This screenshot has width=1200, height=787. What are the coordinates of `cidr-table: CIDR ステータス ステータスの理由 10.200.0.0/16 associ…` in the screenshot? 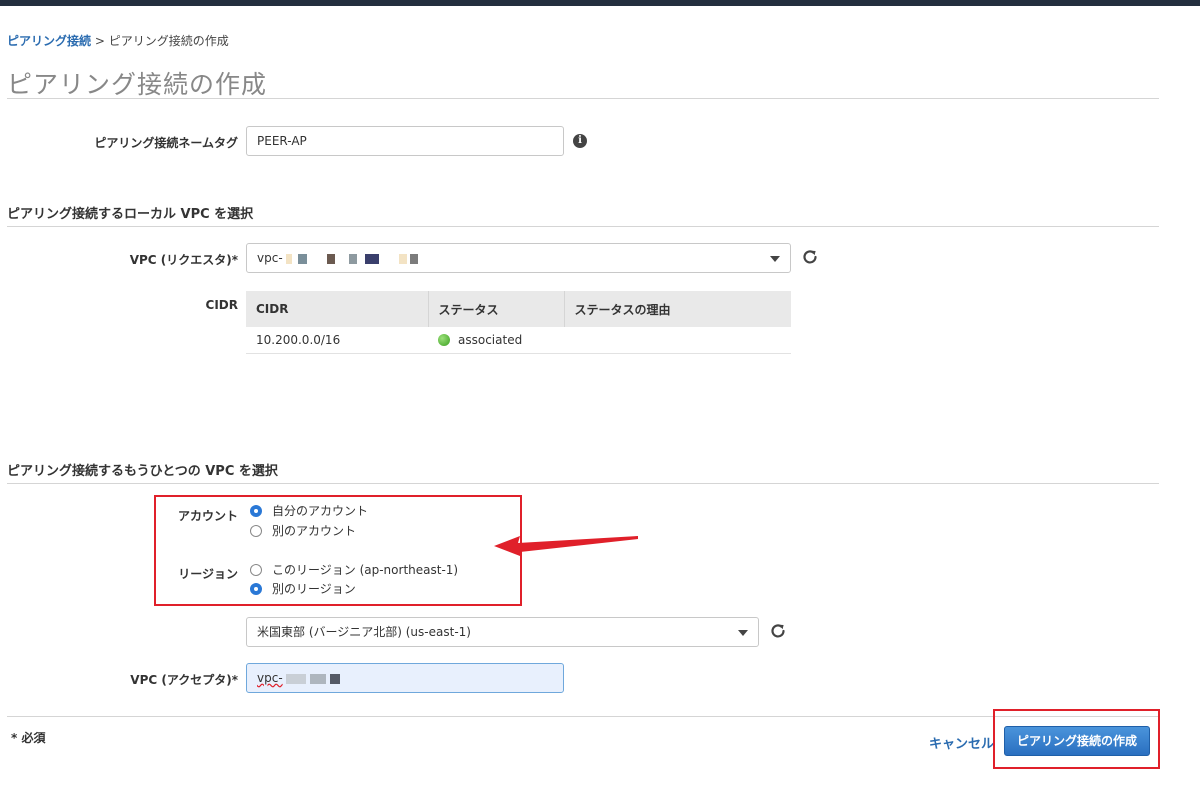 It's located at (518, 322).